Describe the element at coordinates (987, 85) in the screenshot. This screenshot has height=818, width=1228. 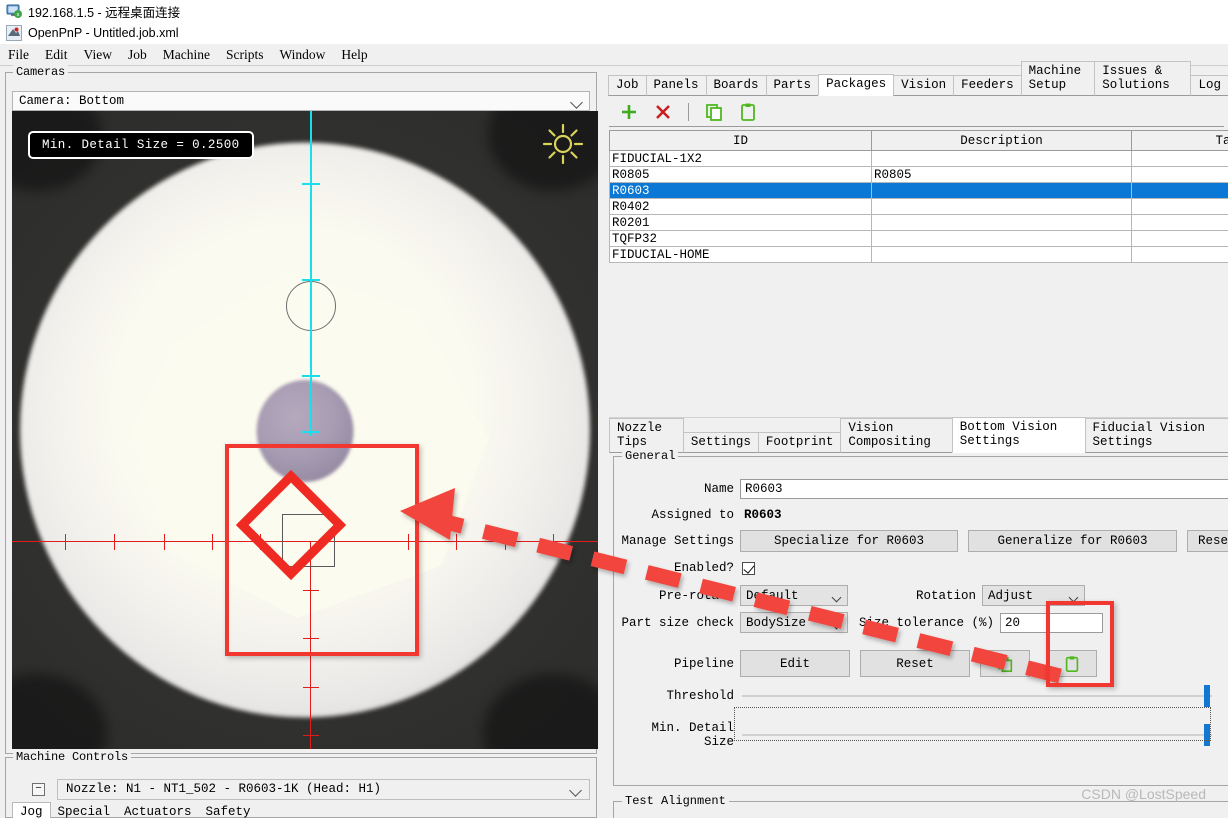
I see `tab-feeders: Feeders` at that location.